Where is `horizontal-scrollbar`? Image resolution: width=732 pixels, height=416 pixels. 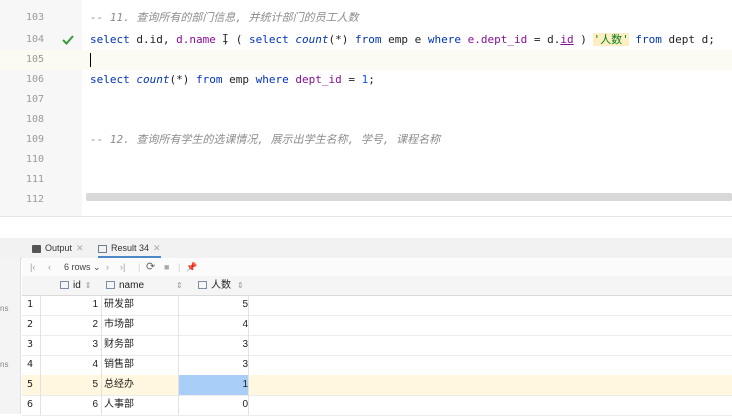
horizontal-scrollbar is located at coordinates (409, 197).